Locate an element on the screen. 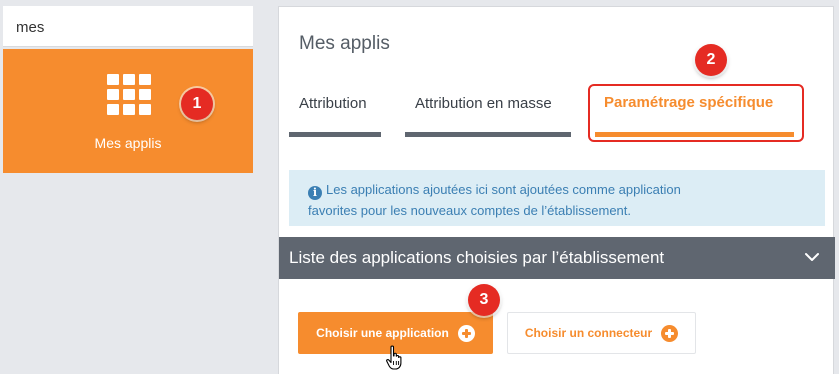  tab-attribution: Attribution is located at coordinates (333, 103).